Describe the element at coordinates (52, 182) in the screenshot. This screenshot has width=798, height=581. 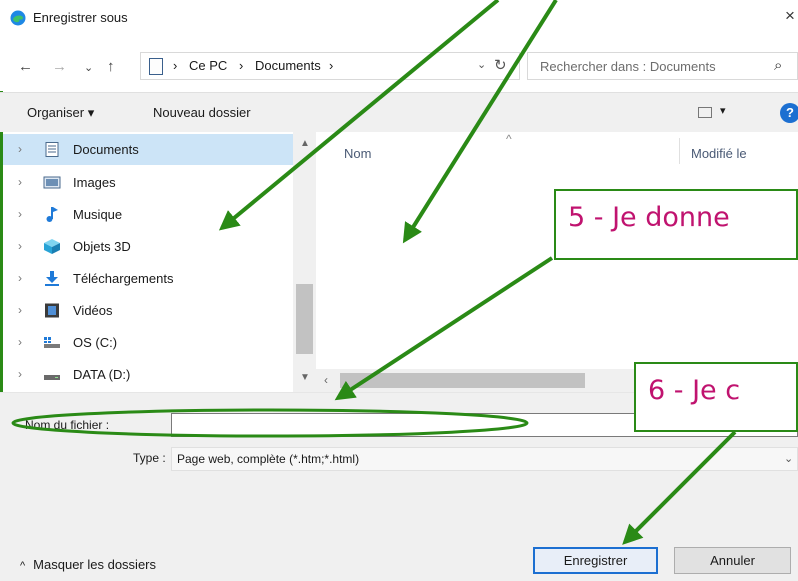
I see `images-icon` at that location.